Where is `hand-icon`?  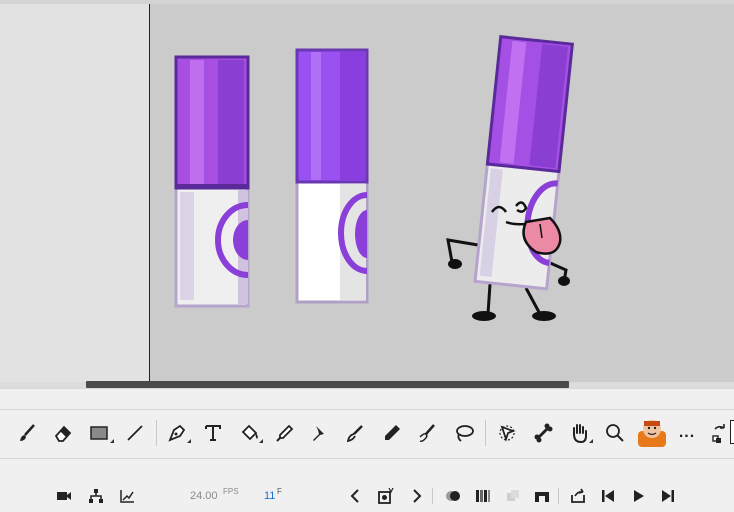
hand-icon is located at coordinates (580, 434).